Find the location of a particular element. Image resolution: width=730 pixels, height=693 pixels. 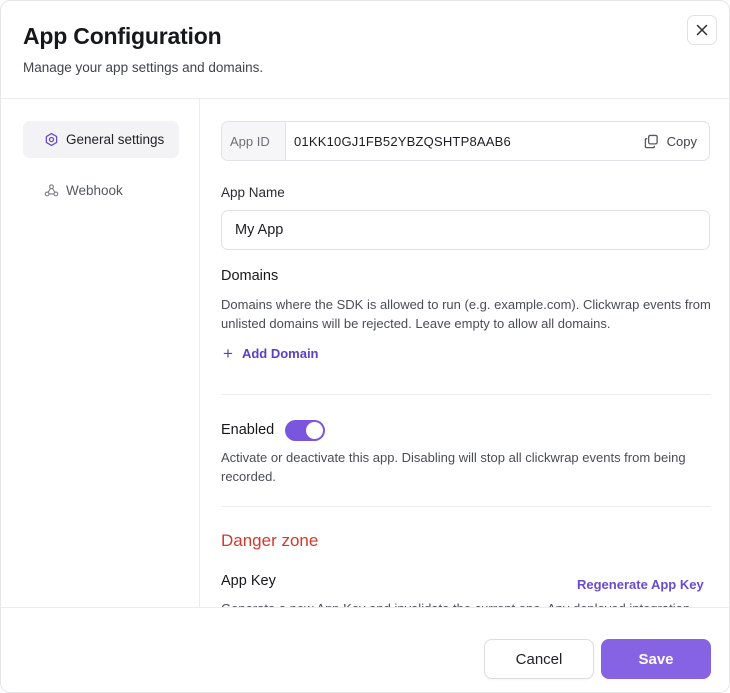

cancel-button: Cancel is located at coordinates (539, 659).